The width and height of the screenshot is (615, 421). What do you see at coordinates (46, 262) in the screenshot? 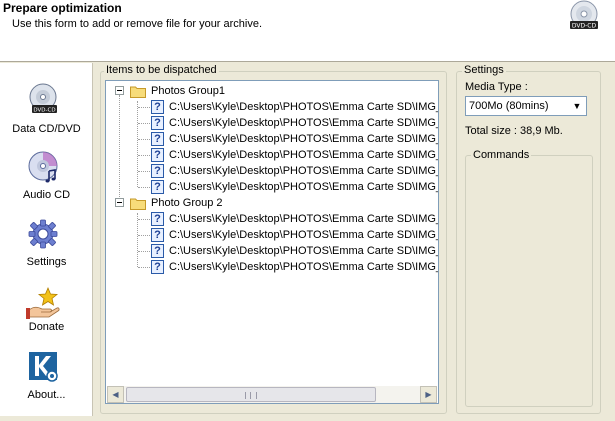
I see `sidebar-item-label: Settings` at bounding box center [46, 262].